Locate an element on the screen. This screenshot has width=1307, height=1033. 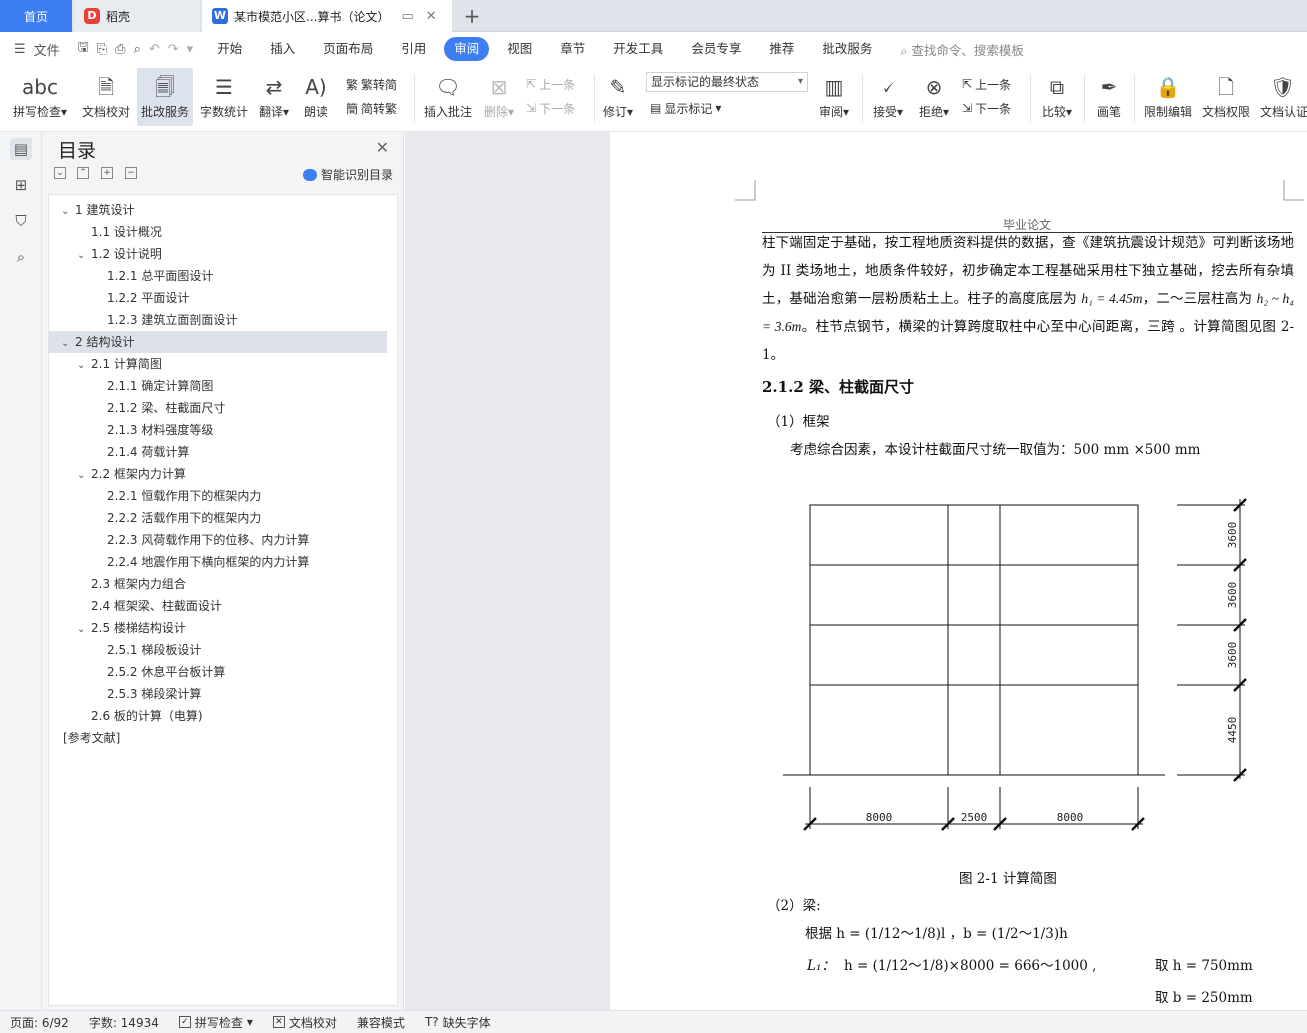
menu-tab-4: 审阅 is located at coordinates (467, 49).